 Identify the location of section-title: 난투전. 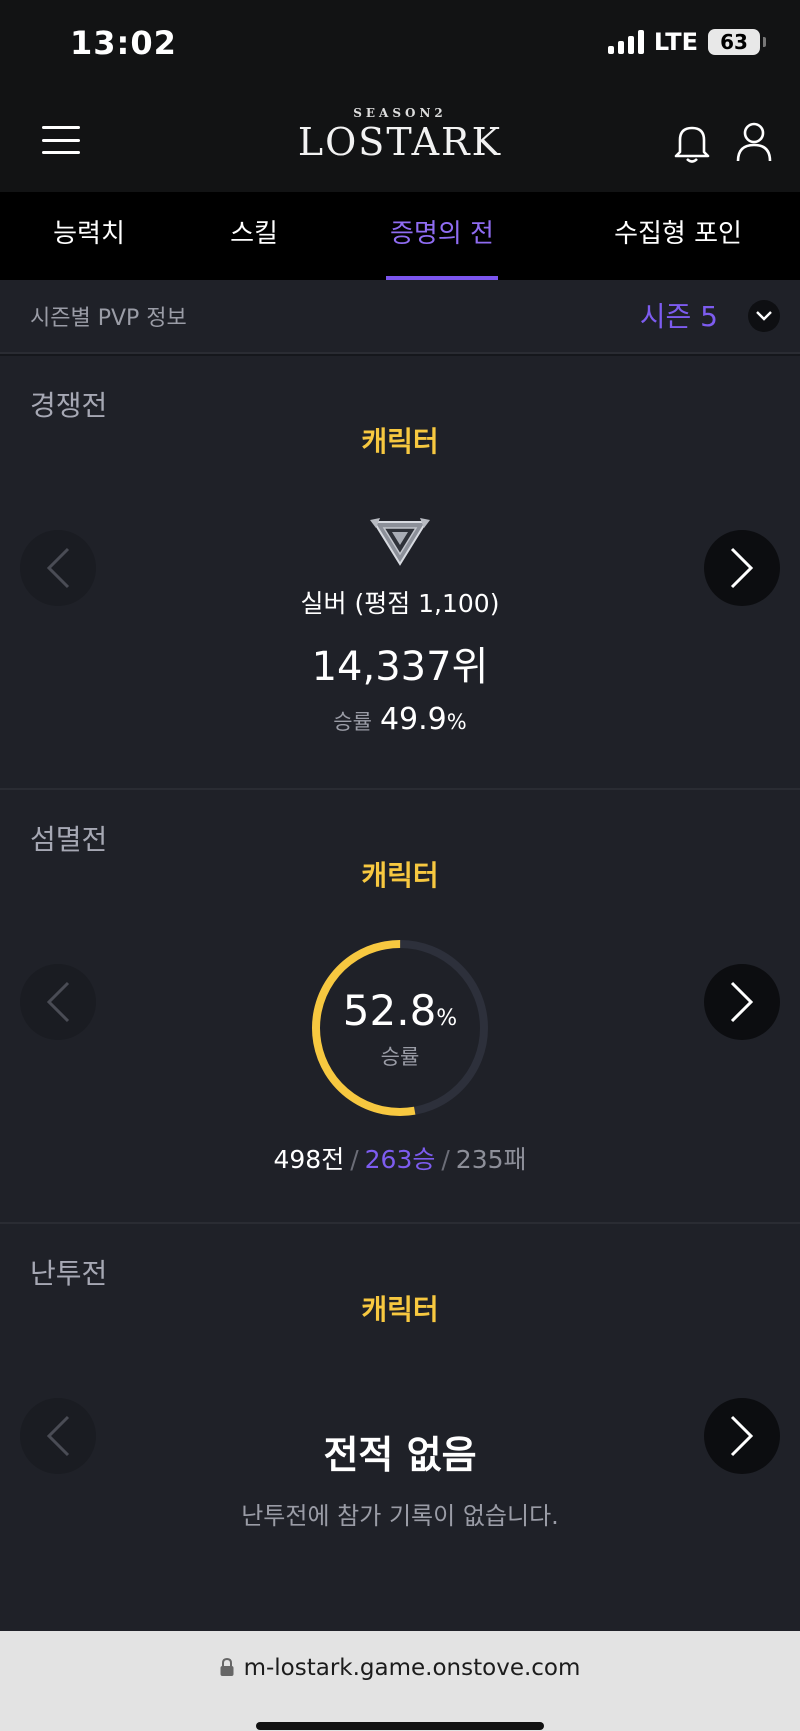
(69, 1273).